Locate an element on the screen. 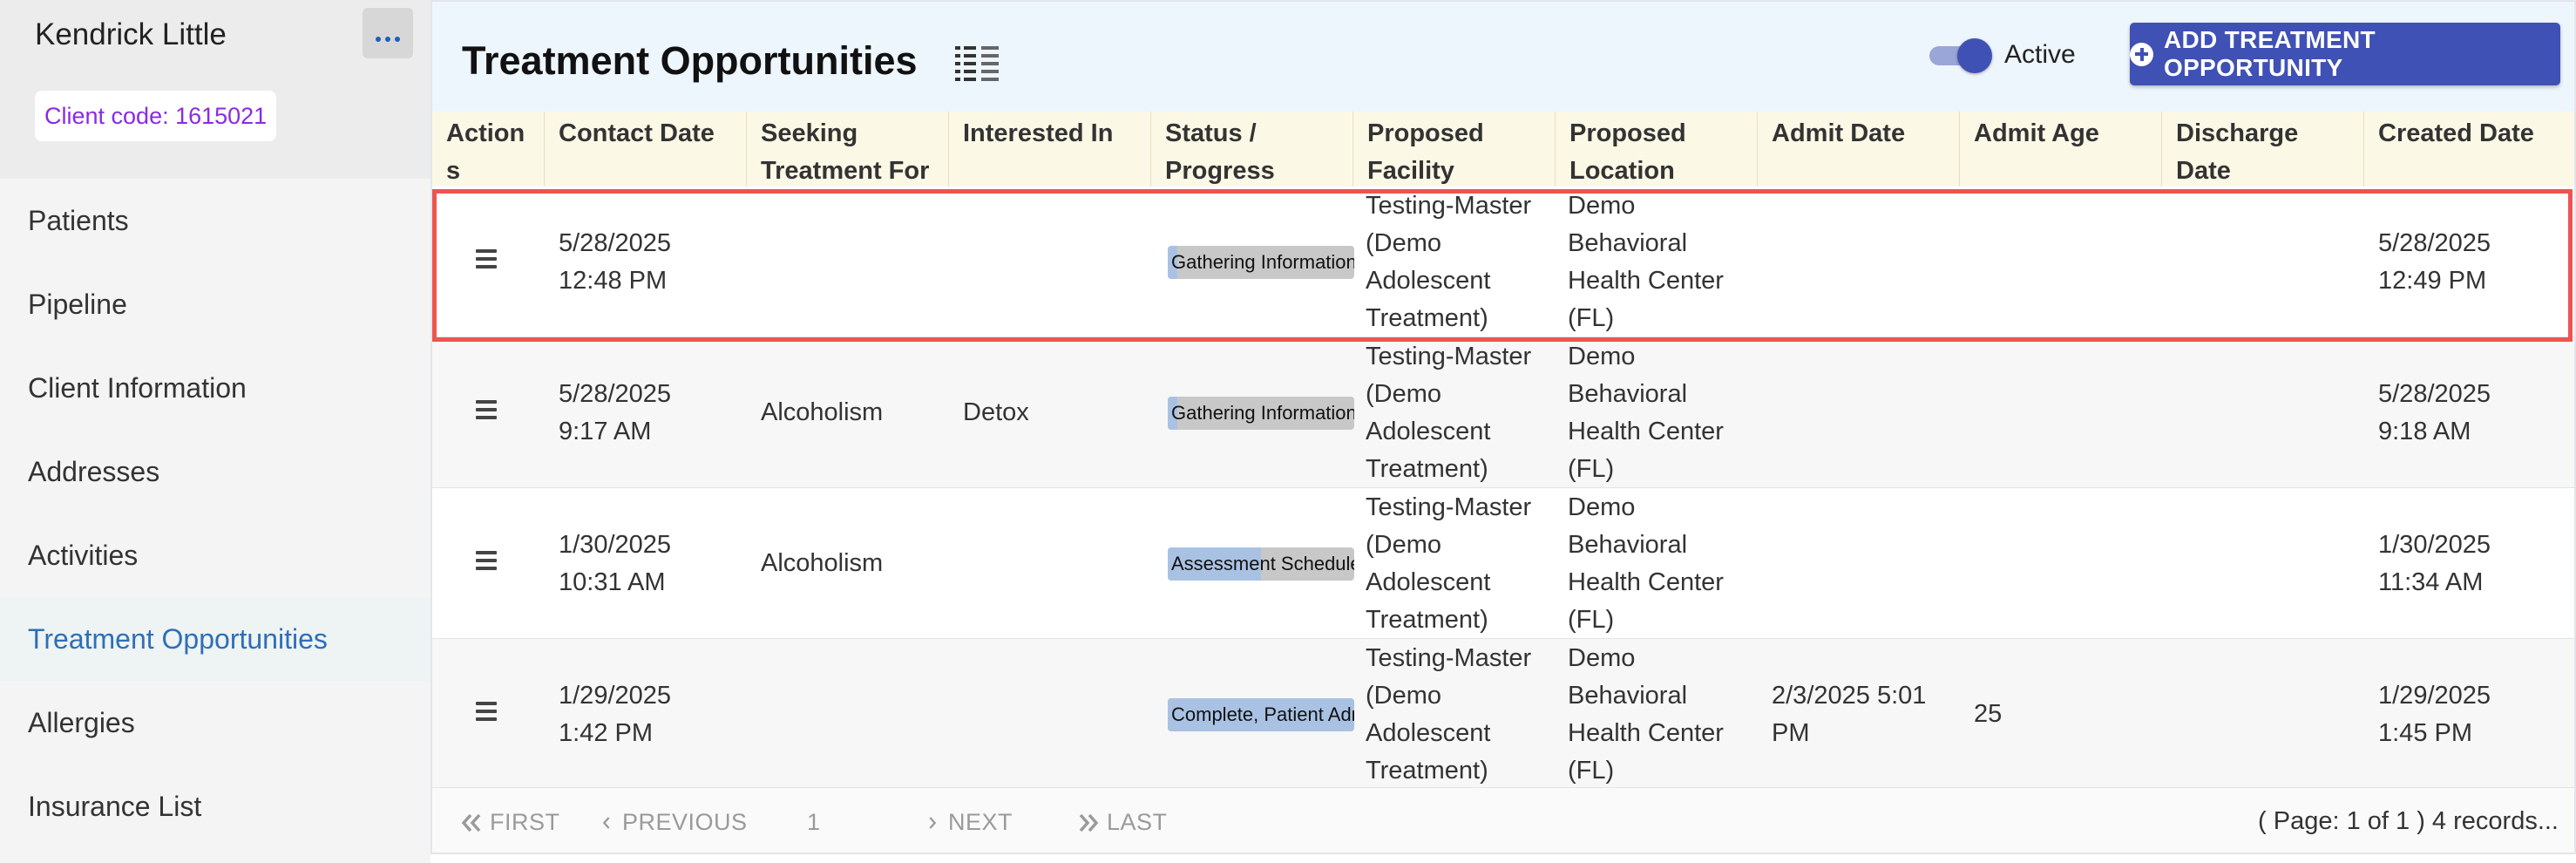 This screenshot has height=863, width=2576. cell-contact-date: 1/30/2025 10:31 AM is located at coordinates (615, 563).